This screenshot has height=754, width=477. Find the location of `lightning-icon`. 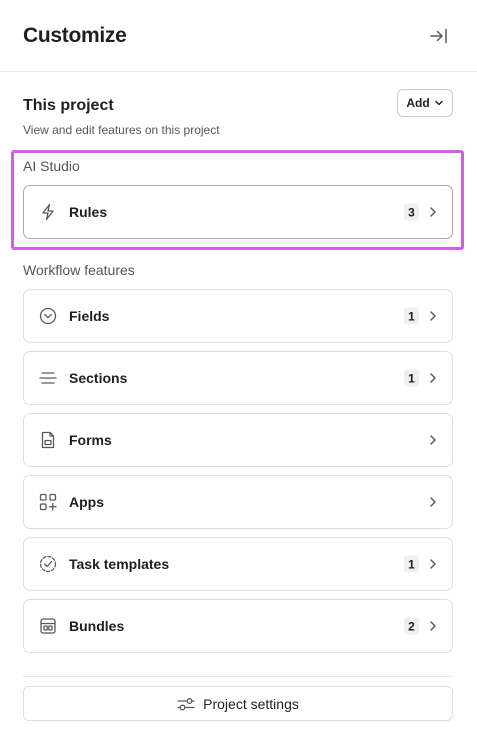

lightning-icon is located at coordinates (48, 212).